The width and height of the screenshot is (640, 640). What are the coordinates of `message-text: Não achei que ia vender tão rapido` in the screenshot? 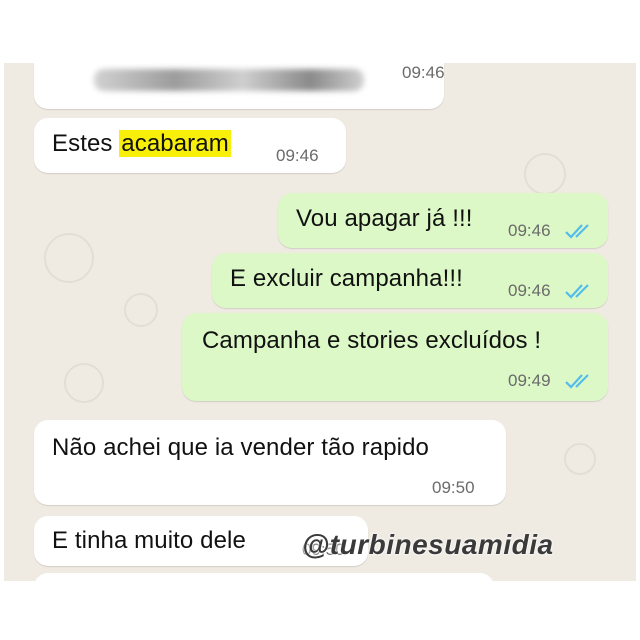 It's located at (240, 447).